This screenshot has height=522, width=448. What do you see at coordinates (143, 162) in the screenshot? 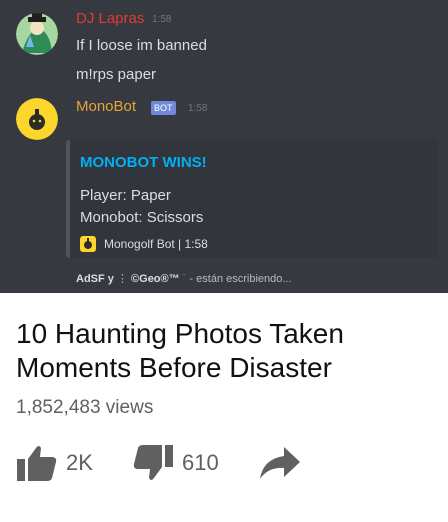
I see `embed-title: MONOBOT WINS!` at bounding box center [143, 162].